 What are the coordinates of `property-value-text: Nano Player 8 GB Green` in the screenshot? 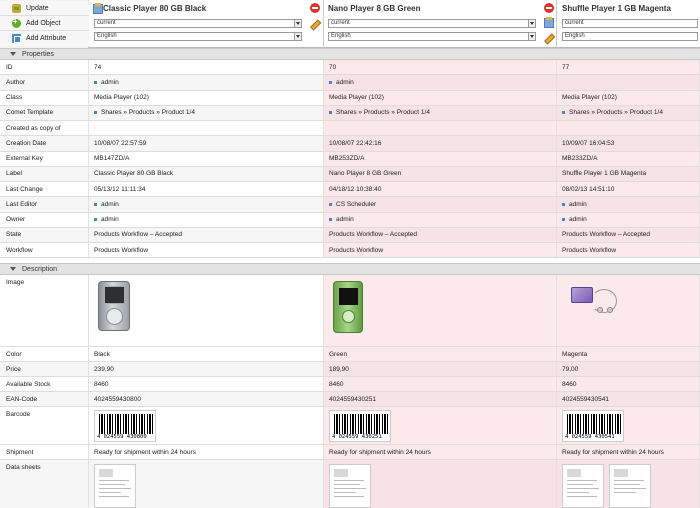 It's located at (365, 174).